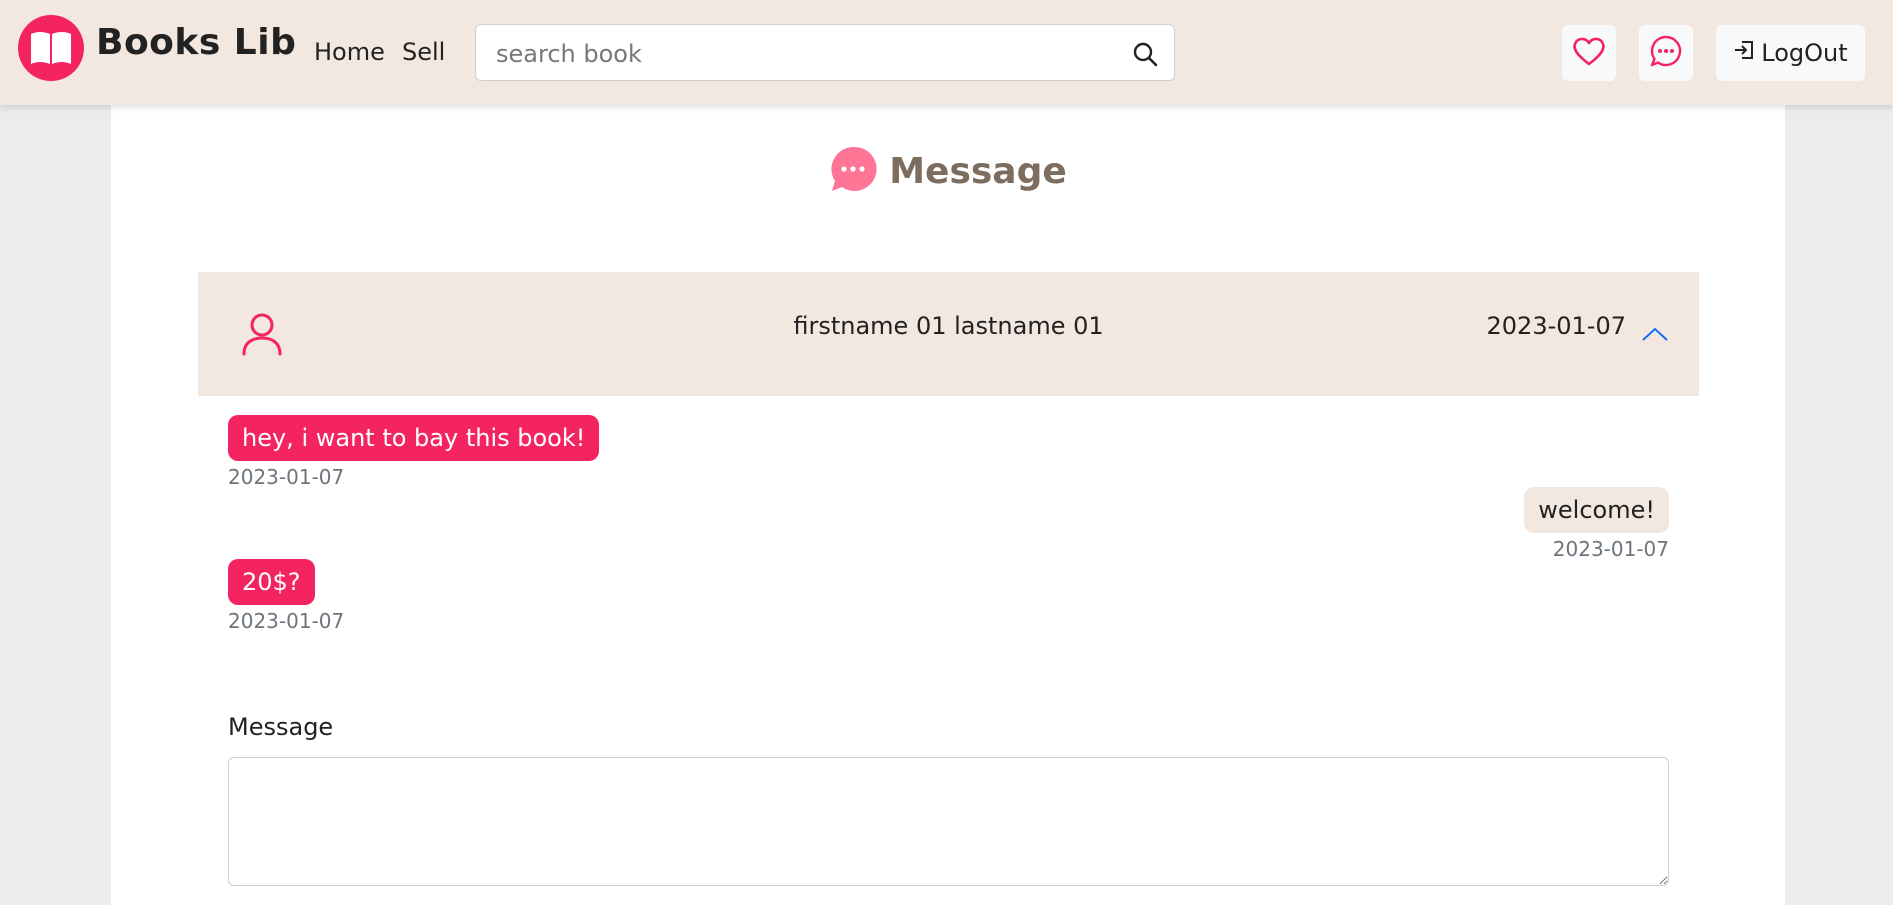 The height and width of the screenshot is (905, 1893). Describe the element at coordinates (948, 821) in the screenshot. I see `message-input` at that location.